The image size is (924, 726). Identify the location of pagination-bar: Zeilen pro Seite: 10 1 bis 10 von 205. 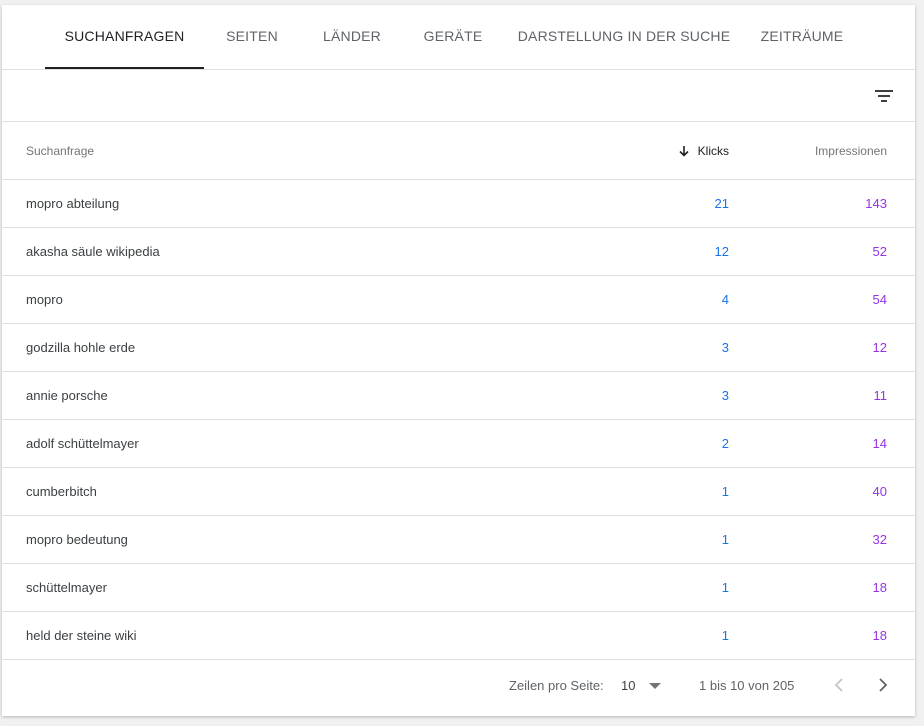
(458, 687).